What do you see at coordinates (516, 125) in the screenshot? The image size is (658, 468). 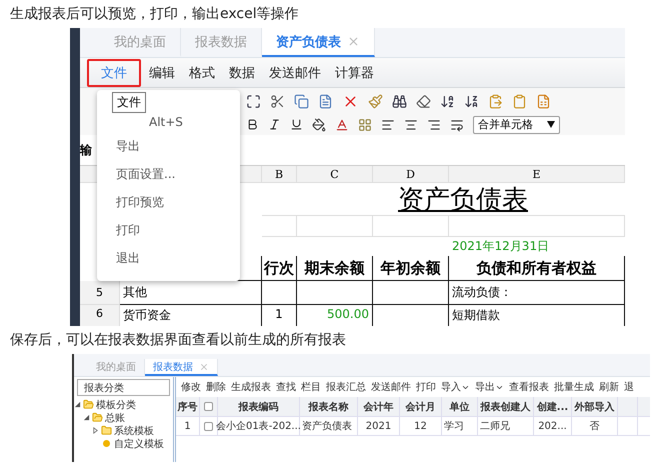 I see `merge-cells-dropdown: 合并单元格` at bounding box center [516, 125].